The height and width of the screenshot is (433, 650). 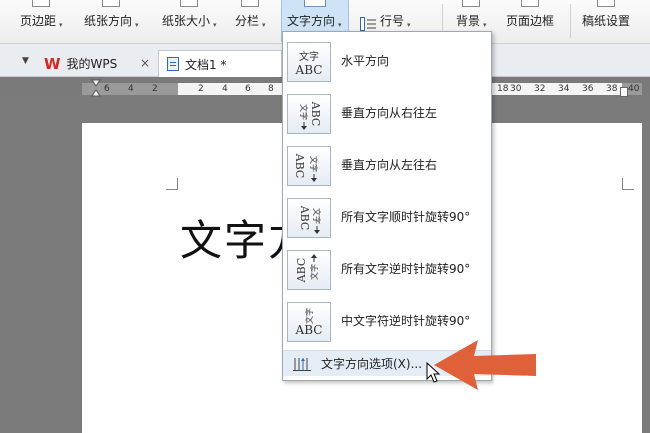 I want to click on orientation-button: 纸张方向 ▾, so click(x=111, y=21).